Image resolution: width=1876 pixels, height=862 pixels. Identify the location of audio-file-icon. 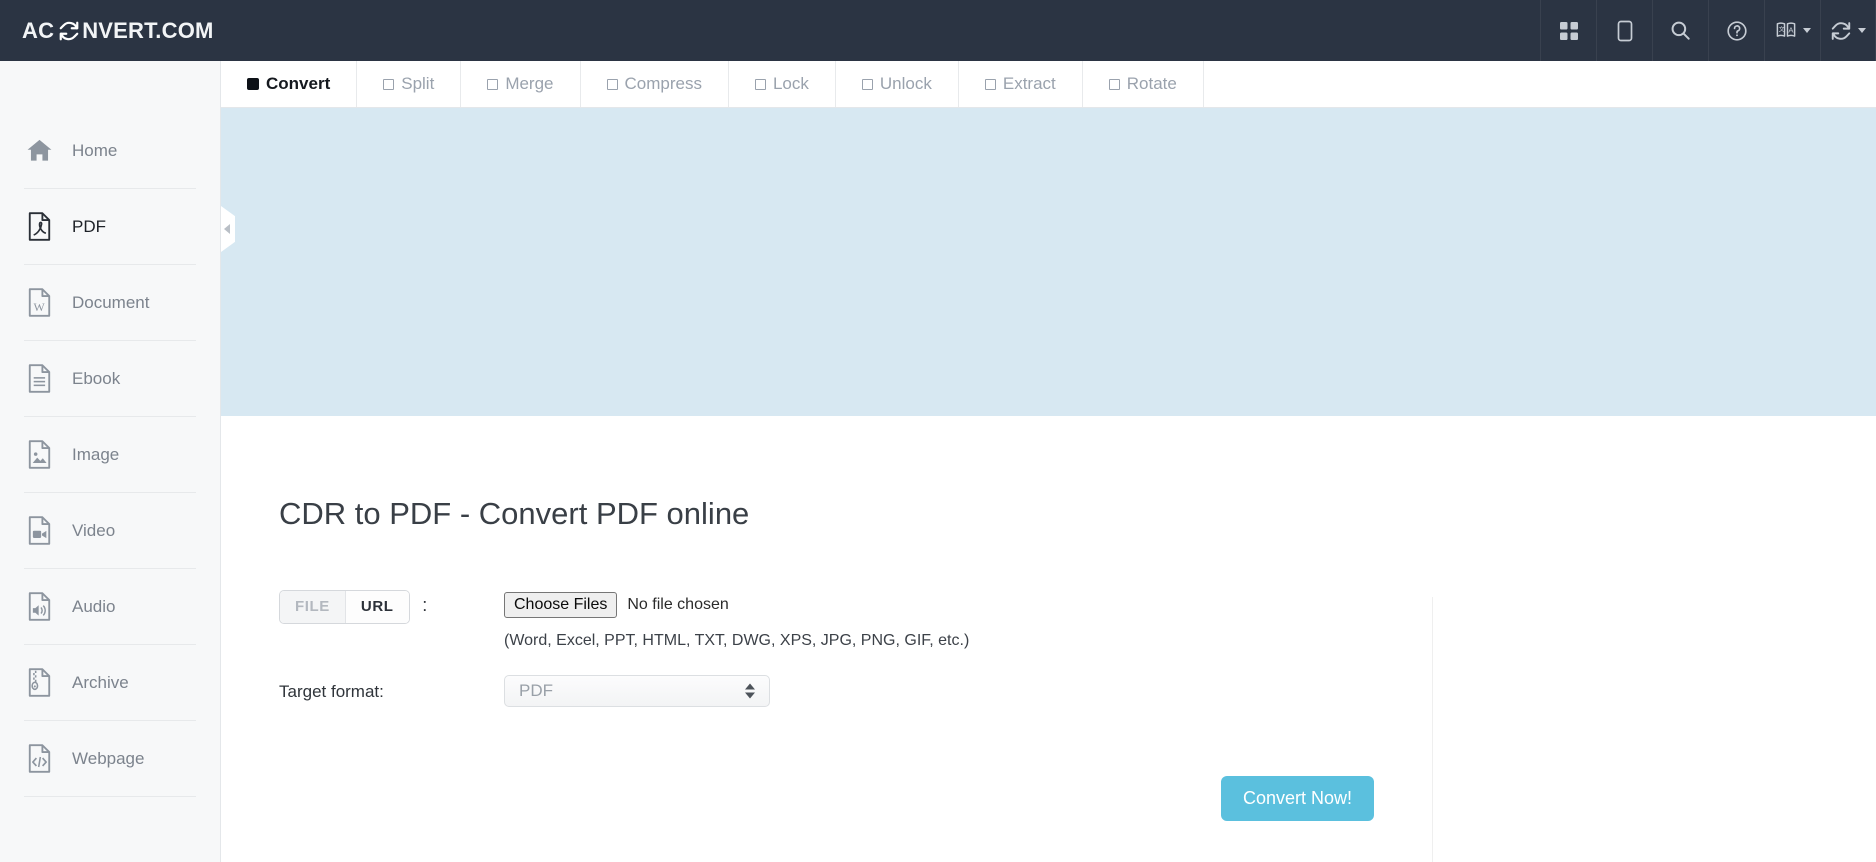
(39, 607).